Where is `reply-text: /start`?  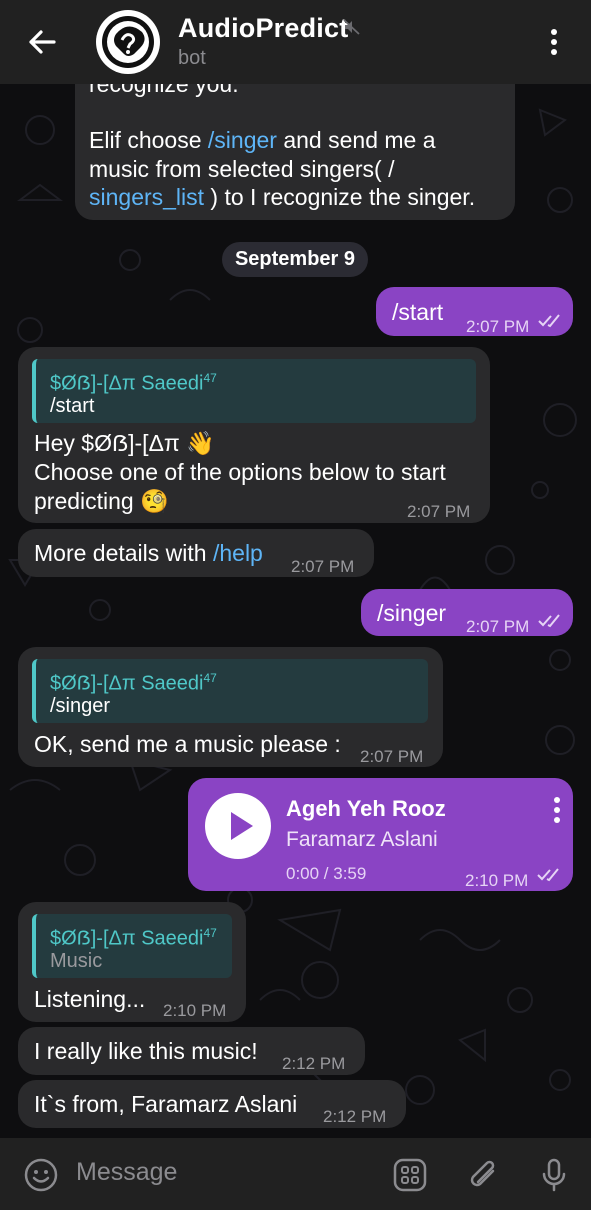
reply-text: /start is located at coordinates (72, 406).